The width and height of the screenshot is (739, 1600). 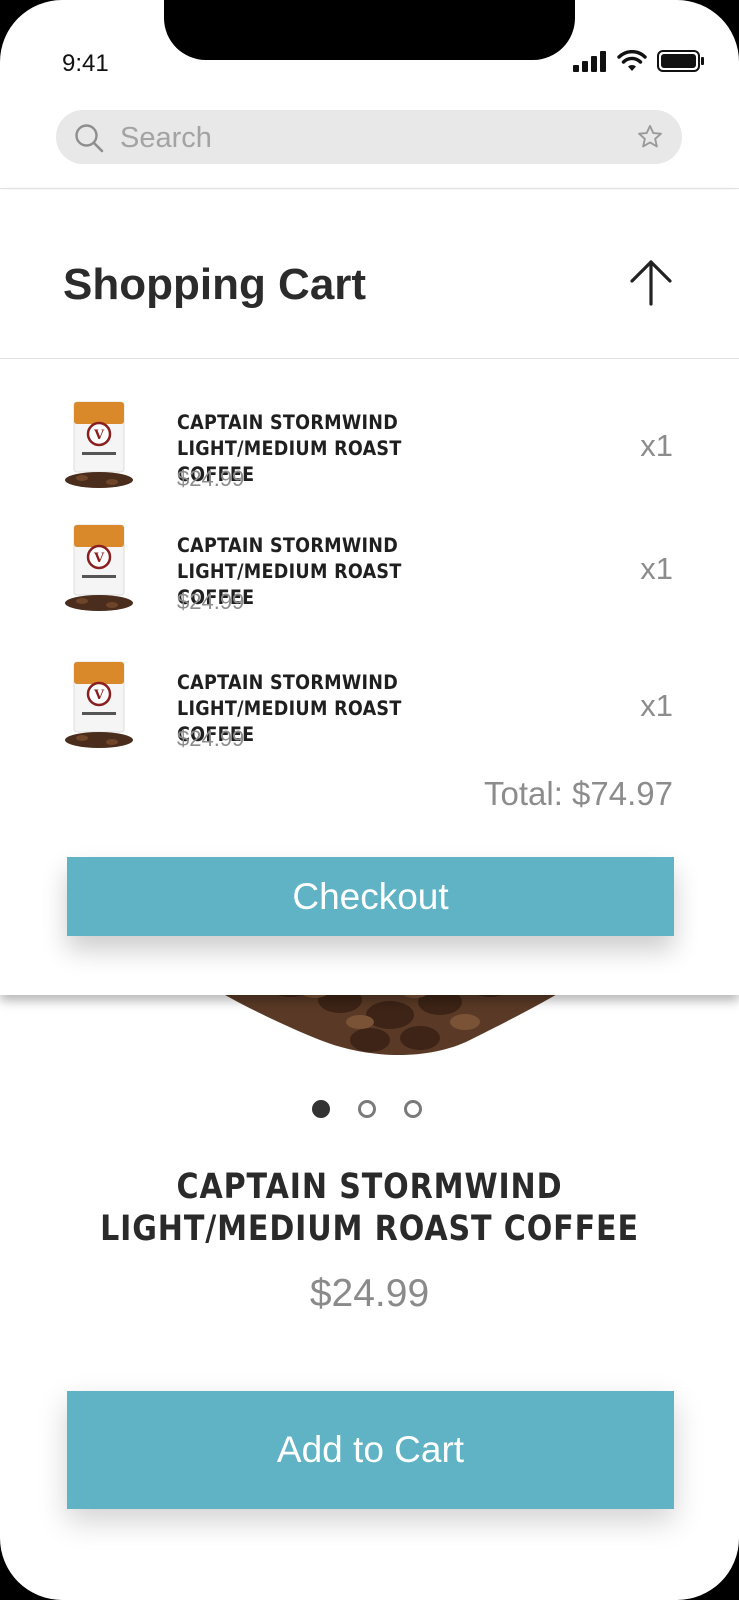 What do you see at coordinates (369, 1229) in the screenshot?
I see `product-title-line2: LIGHT/MEDIUM ROAST COFFEE` at bounding box center [369, 1229].